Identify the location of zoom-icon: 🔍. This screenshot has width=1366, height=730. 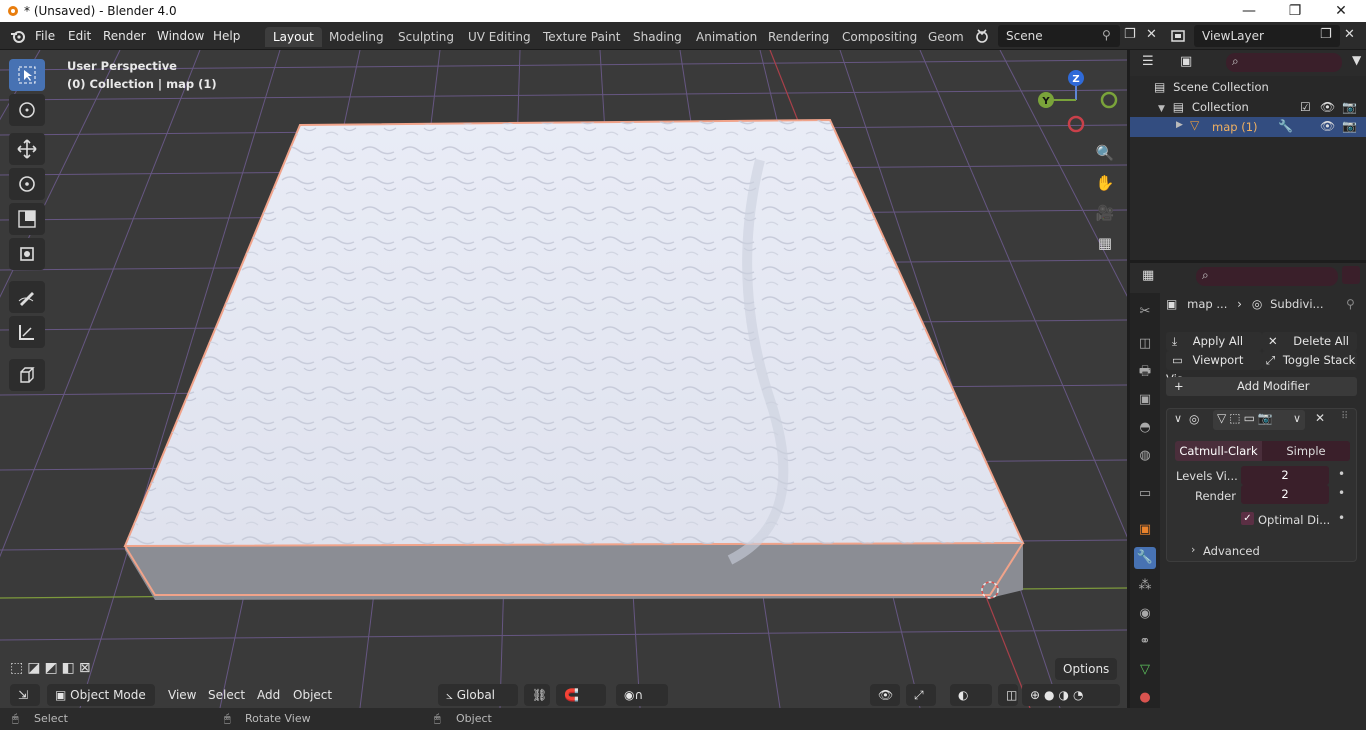
(1105, 155).